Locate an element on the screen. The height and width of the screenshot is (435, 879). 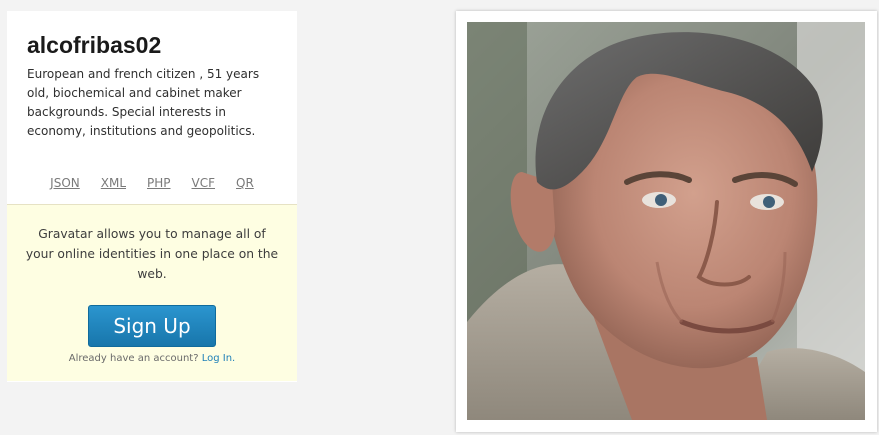
log-in-link: Log In. is located at coordinates (219, 358).